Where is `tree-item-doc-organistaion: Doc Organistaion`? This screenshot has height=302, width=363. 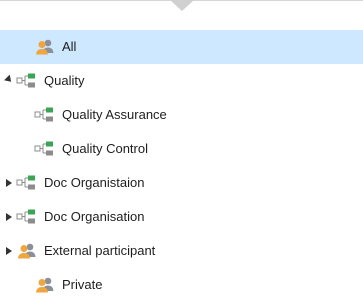 tree-item-doc-organistaion: Doc Organistaion is located at coordinates (181, 183).